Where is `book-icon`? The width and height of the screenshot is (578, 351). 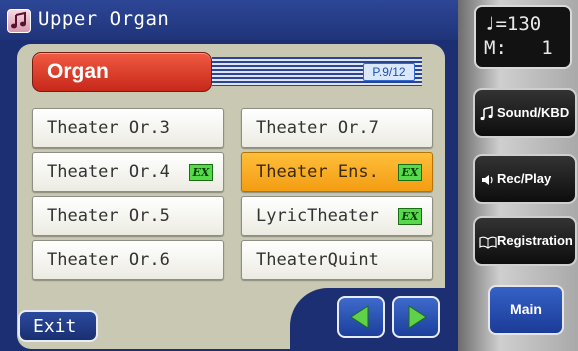 book-icon is located at coordinates (488, 242).